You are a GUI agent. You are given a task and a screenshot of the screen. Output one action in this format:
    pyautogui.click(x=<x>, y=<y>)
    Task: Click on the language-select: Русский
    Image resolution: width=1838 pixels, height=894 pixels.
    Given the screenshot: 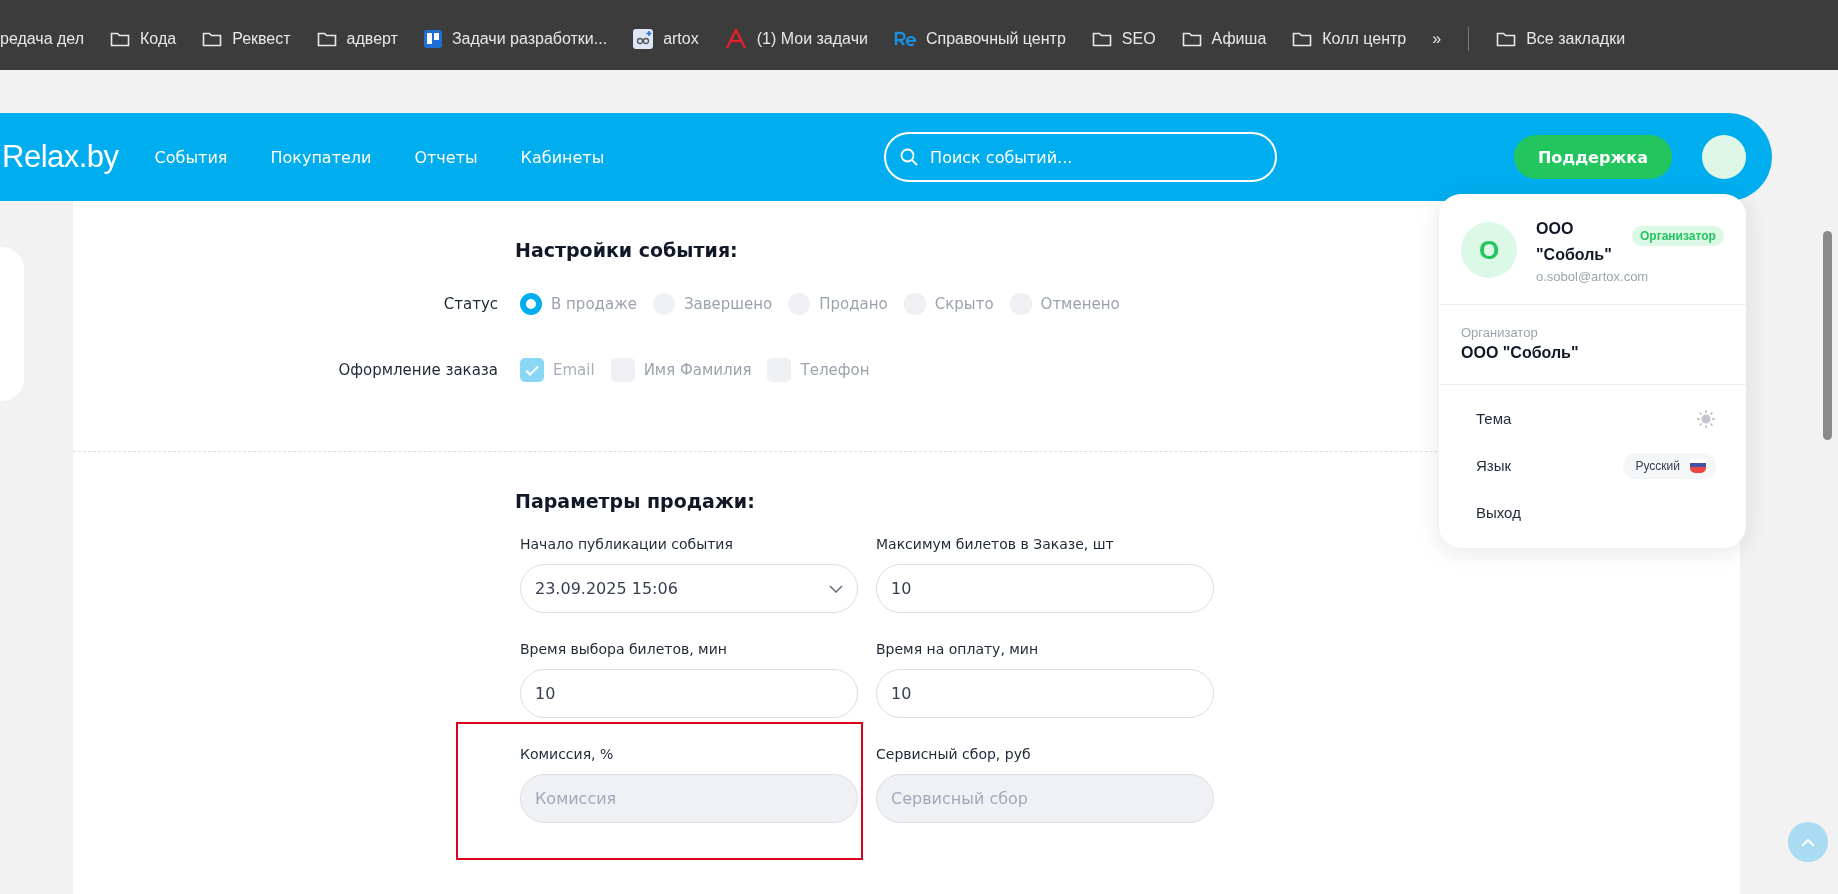 What is the action you would take?
    pyautogui.click(x=1669, y=465)
    